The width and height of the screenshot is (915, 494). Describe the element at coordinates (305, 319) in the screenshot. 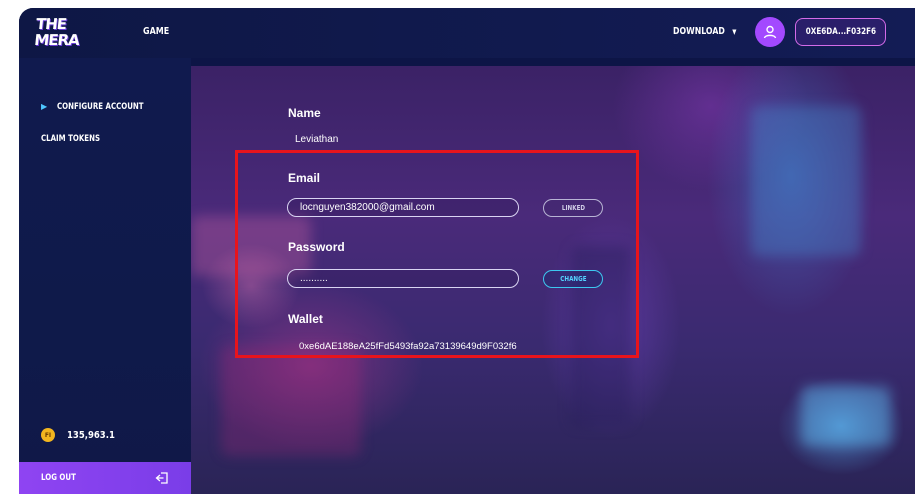

I see `wallet-label: Wallet` at that location.